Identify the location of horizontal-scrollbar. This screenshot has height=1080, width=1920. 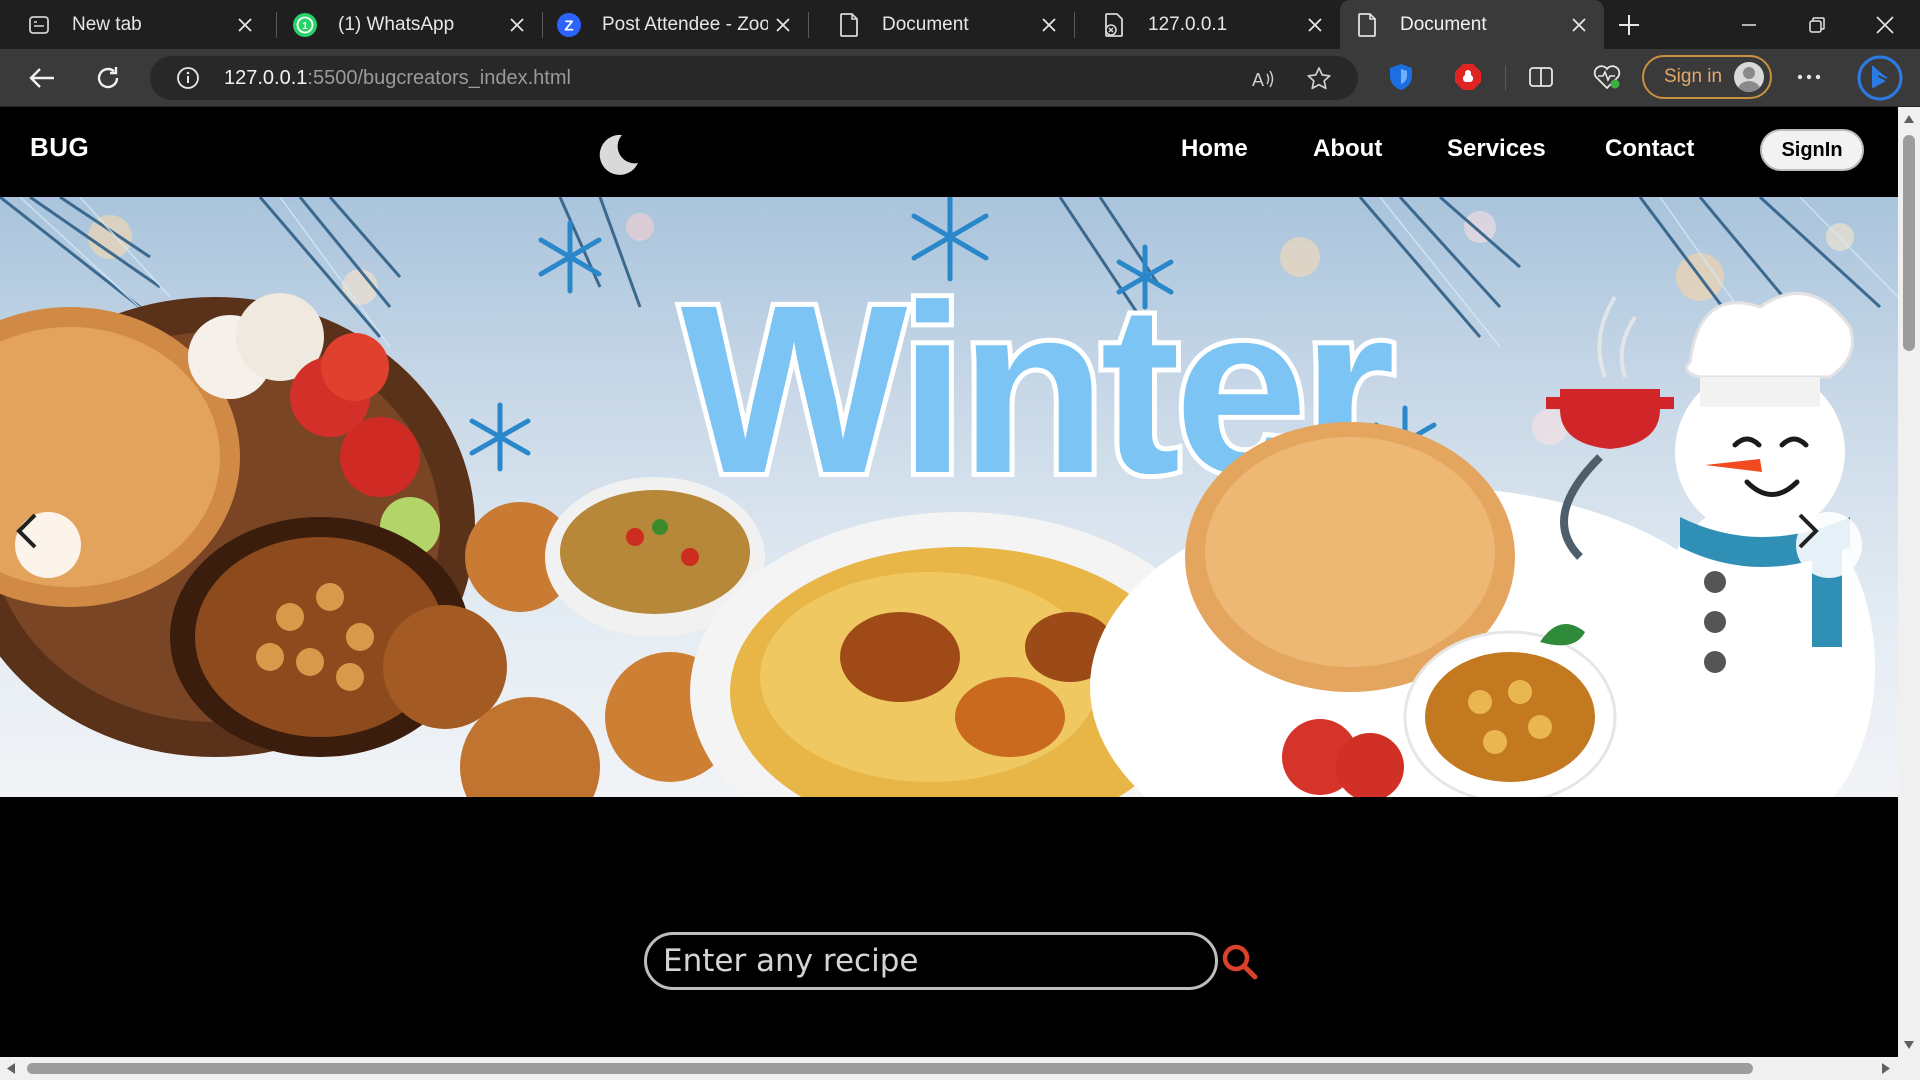
(949, 1068).